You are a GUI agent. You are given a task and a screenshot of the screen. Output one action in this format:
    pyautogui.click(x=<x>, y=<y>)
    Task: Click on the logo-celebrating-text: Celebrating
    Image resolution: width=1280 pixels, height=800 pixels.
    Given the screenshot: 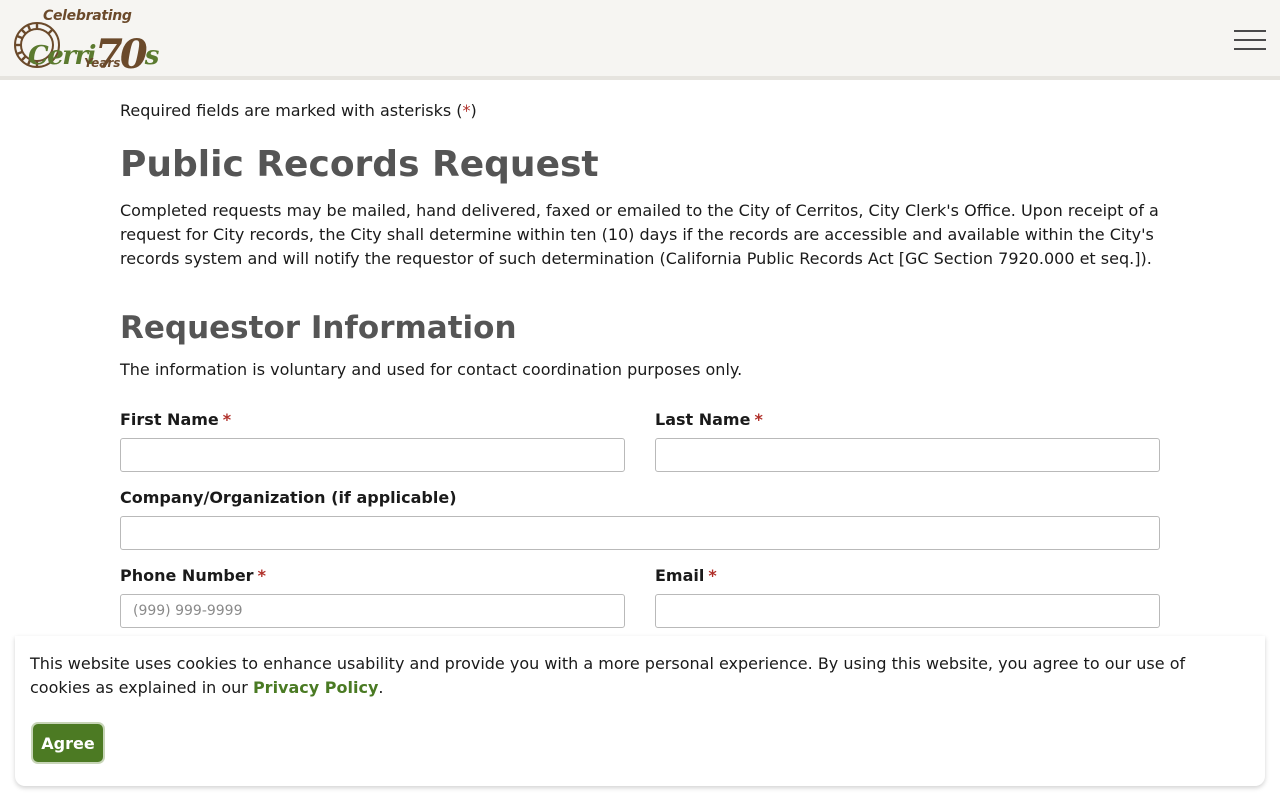 What is the action you would take?
    pyautogui.click(x=87, y=16)
    